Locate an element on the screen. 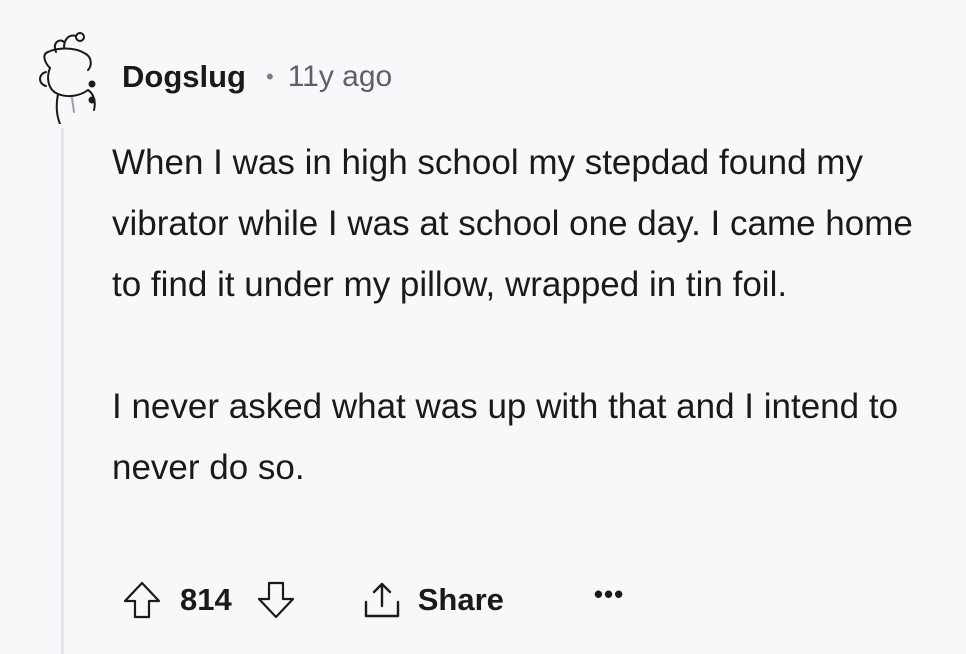  comment-header: Dogslug • 11y ago is located at coordinates (257, 77).